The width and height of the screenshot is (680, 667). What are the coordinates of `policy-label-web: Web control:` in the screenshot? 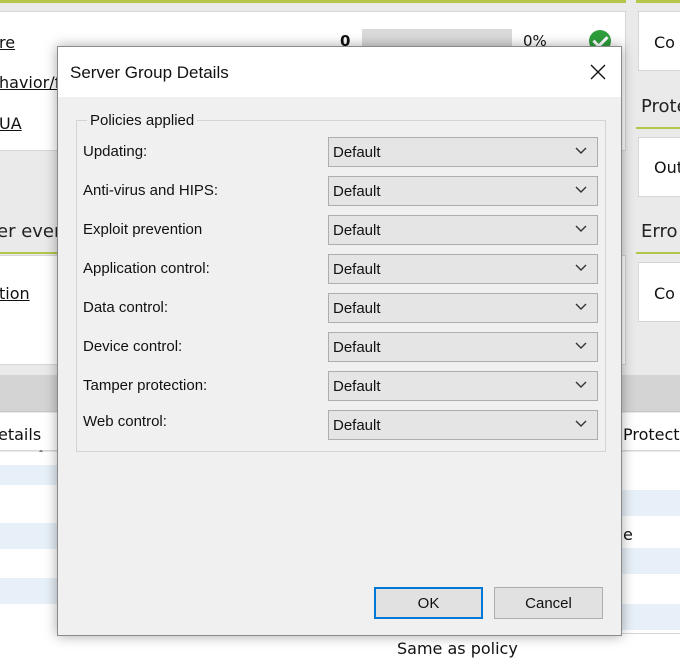 It's located at (125, 421).